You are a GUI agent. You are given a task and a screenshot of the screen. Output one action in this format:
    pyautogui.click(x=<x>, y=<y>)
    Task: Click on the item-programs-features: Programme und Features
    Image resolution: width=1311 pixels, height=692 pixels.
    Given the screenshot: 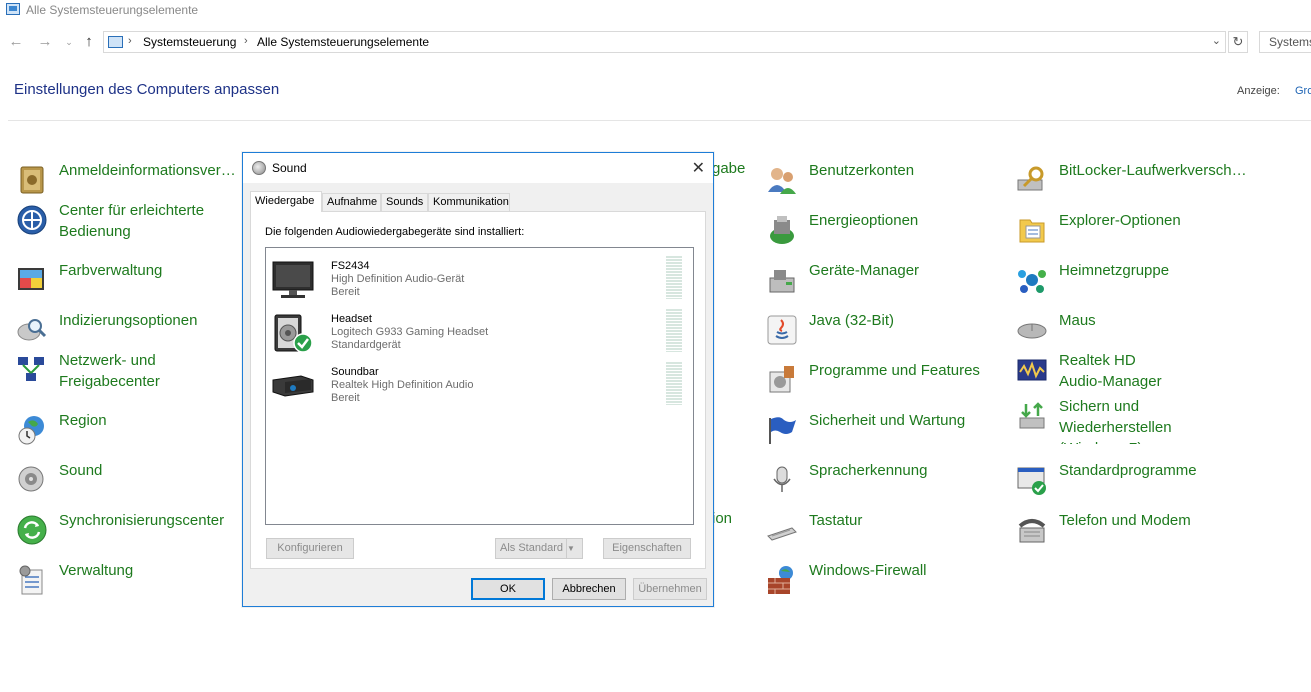 What is the action you would take?
    pyautogui.click(x=886, y=385)
    